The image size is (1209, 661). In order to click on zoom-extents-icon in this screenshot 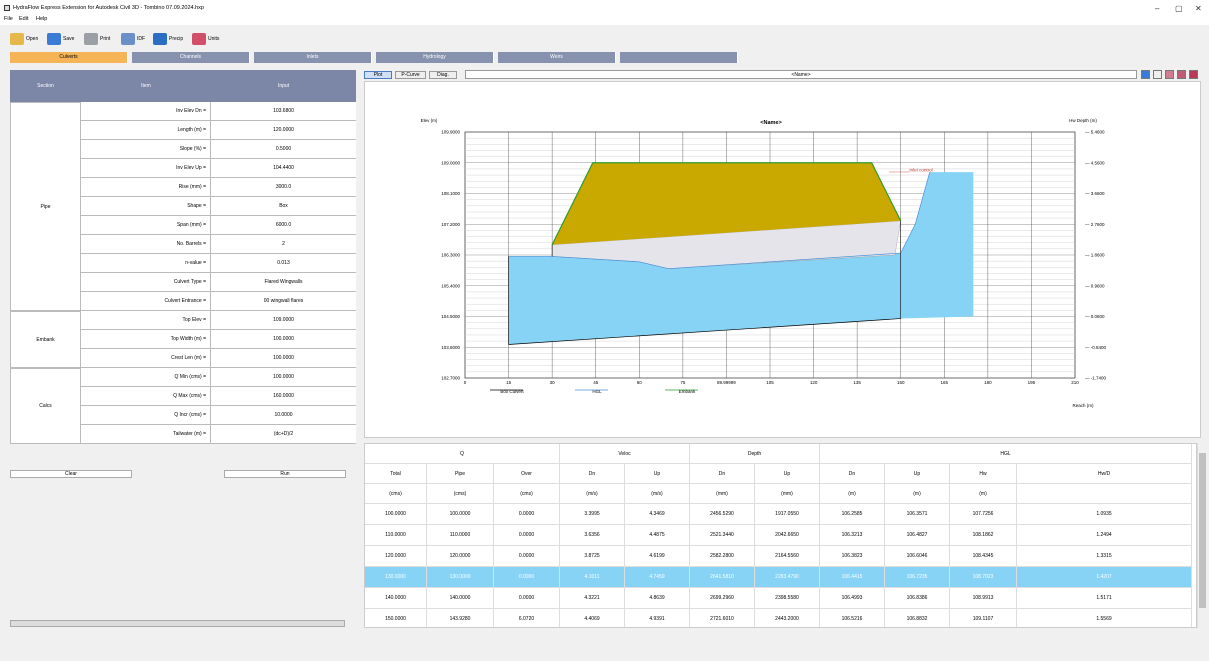, I will do `click(1193, 74)`.